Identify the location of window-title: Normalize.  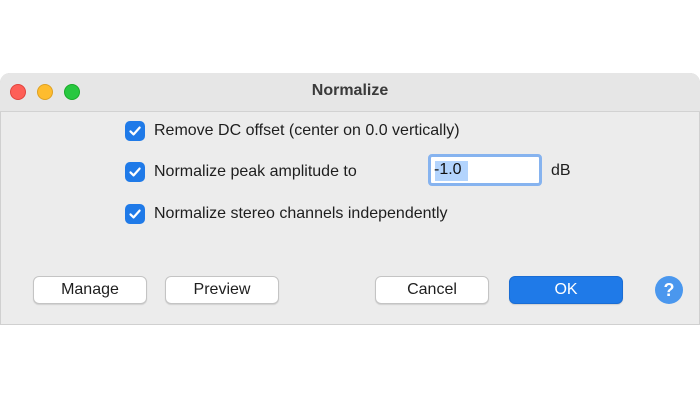
(350, 90).